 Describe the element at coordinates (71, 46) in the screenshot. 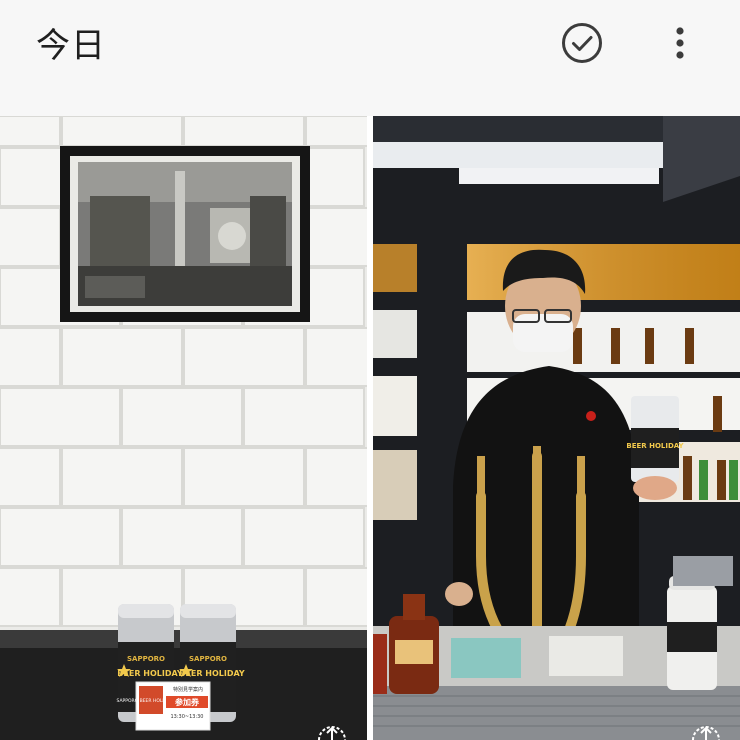

I see `page-title: 今日` at that location.